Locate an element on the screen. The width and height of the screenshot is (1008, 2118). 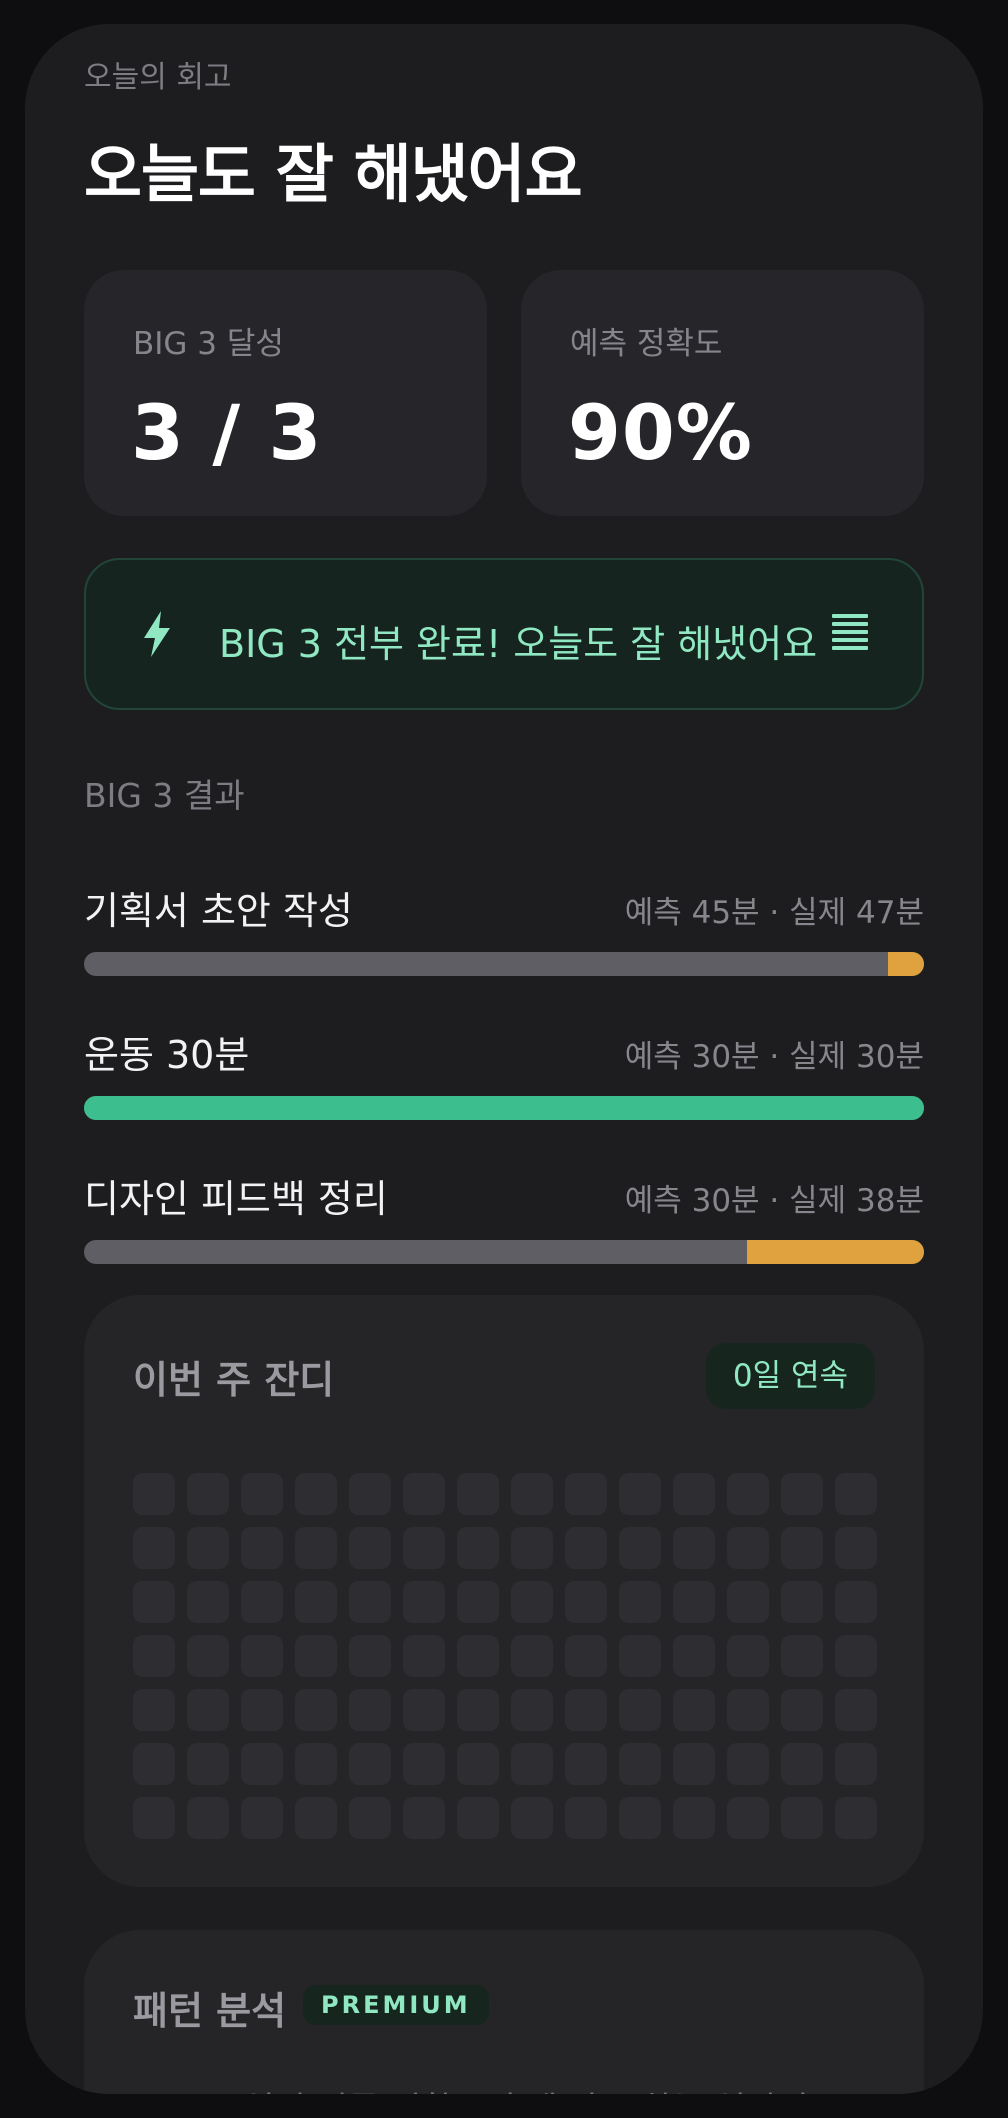
page-kicker: 오늘의 회고 is located at coordinates (158, 77).